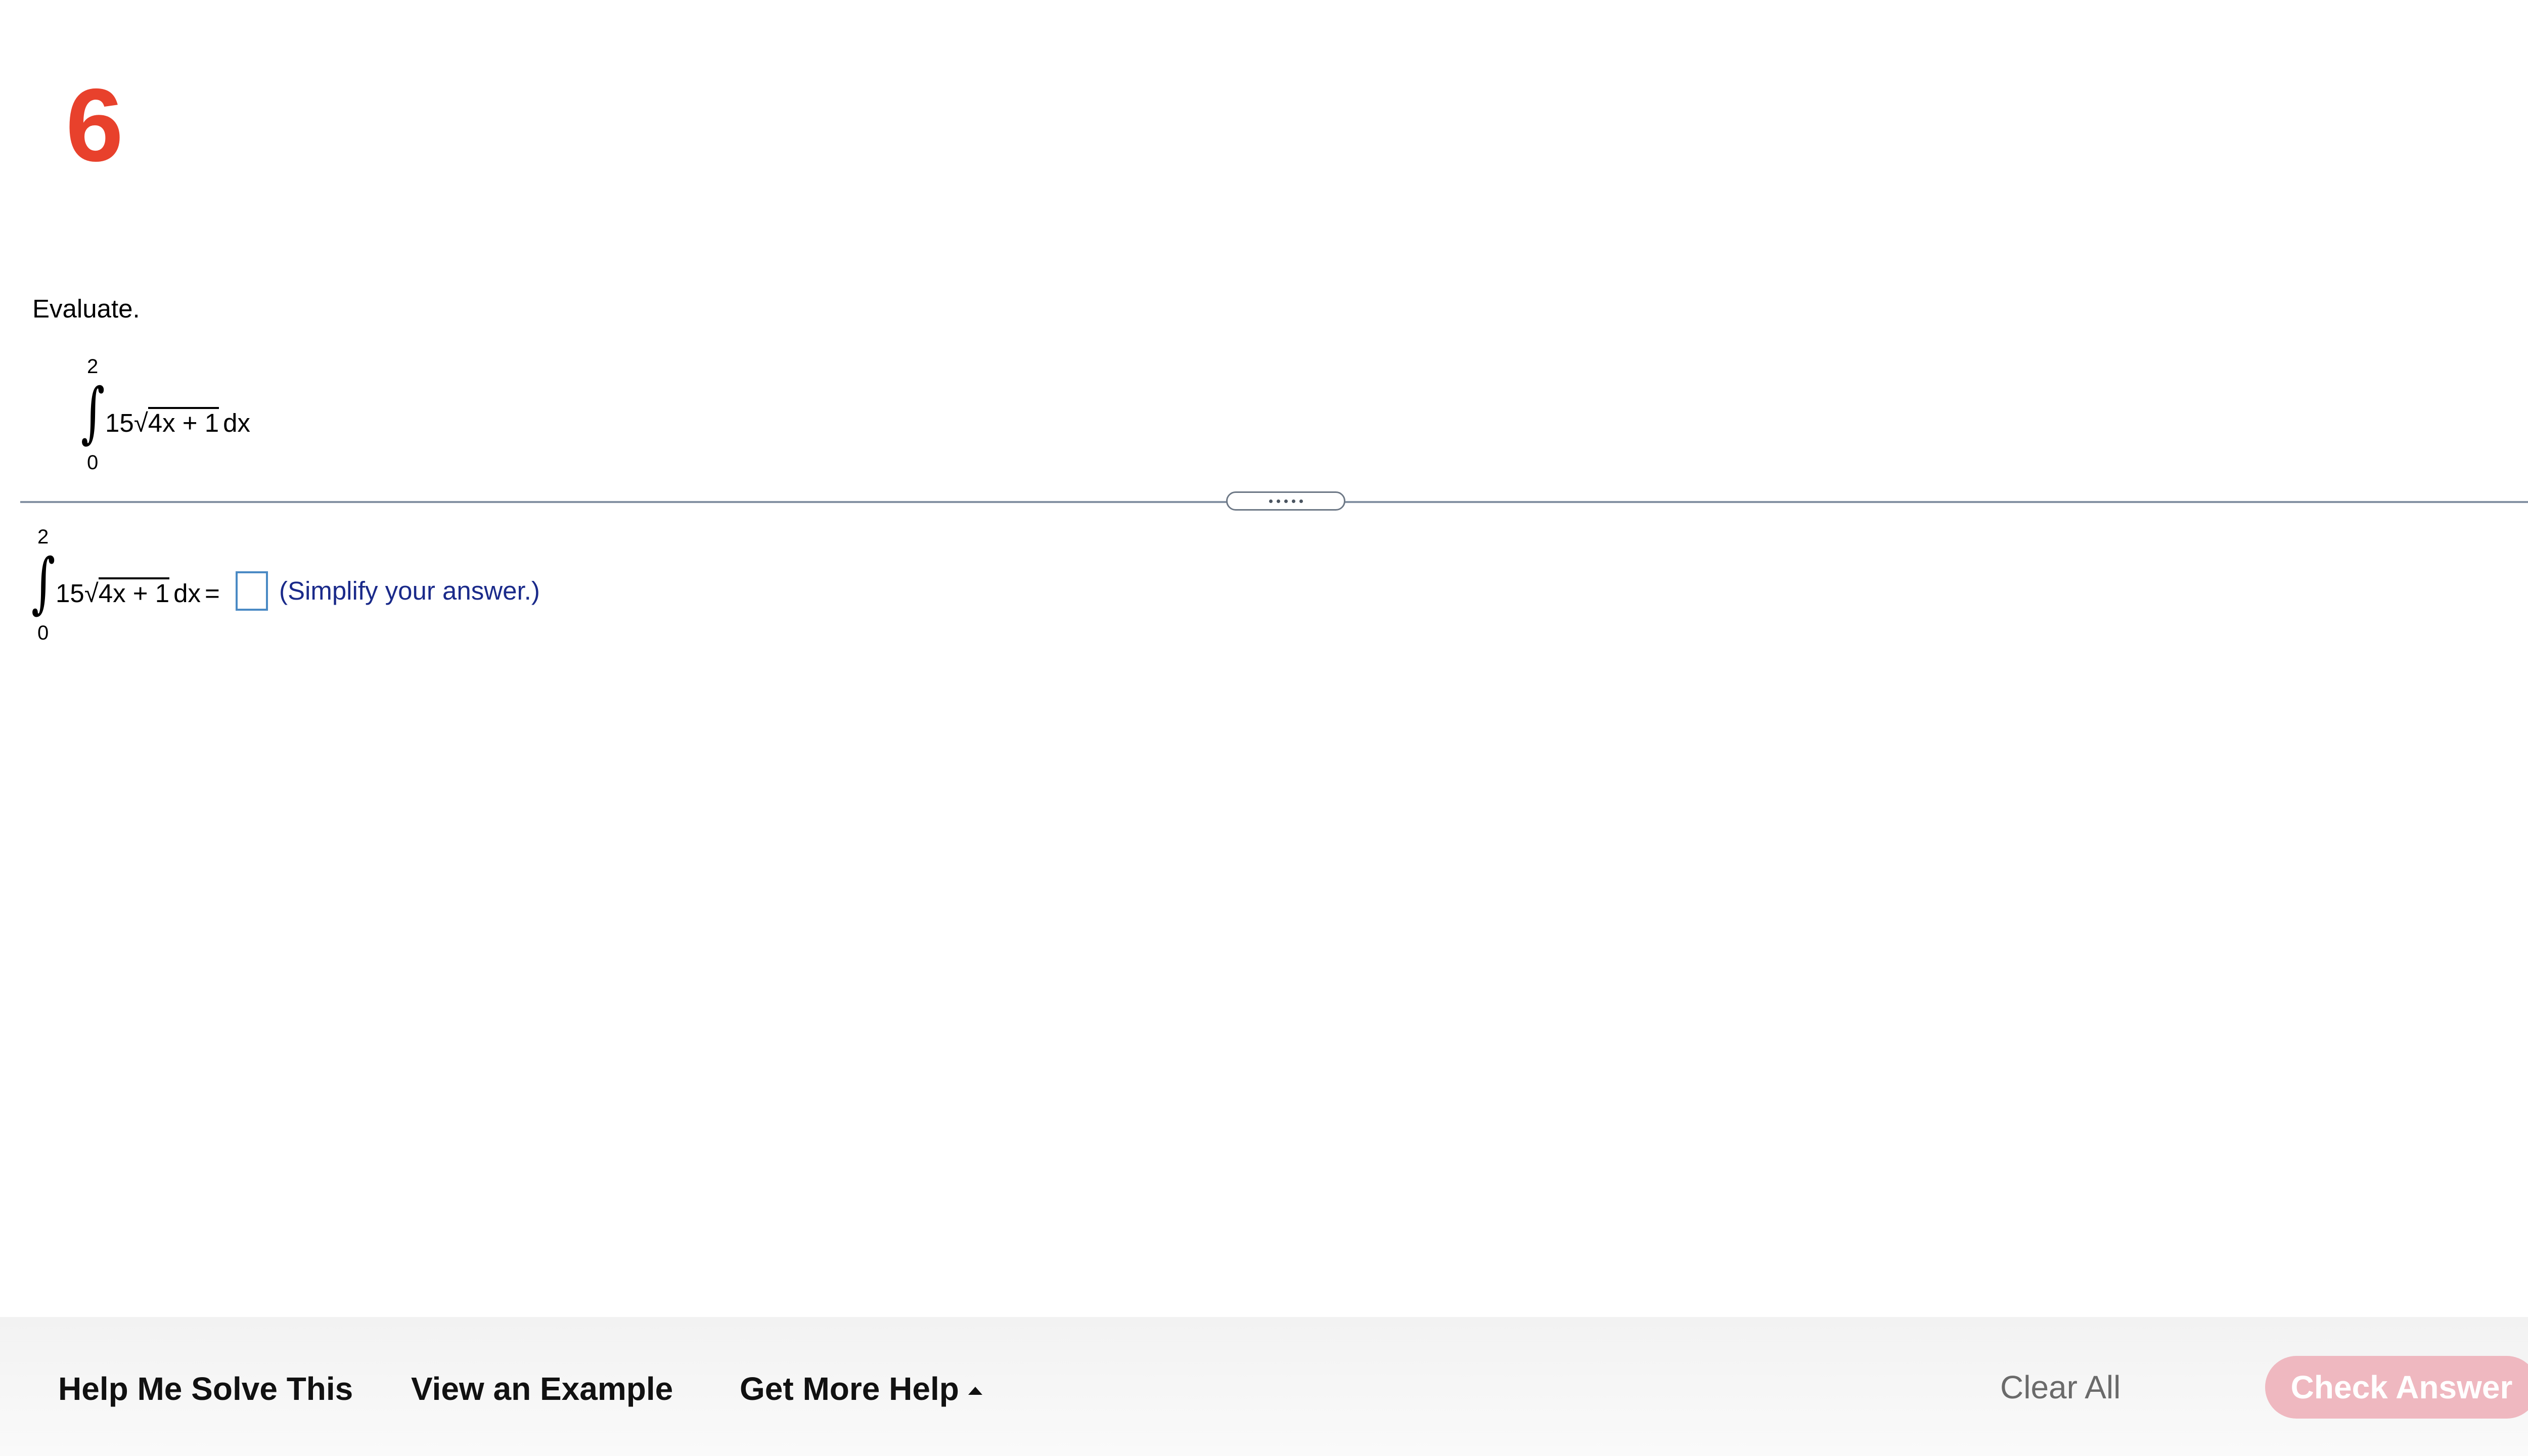 This screenshot has width=2528, height=1456. I want to click on answer-differential: dx, so click(187, 593).